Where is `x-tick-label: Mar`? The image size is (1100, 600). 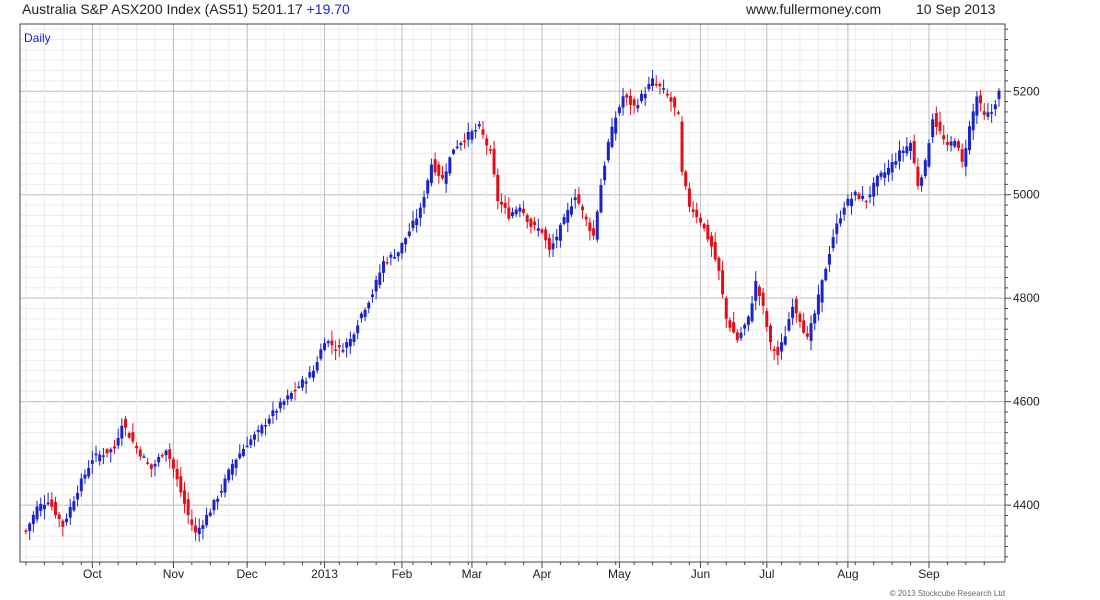 x-tick-label: Mar is located at coordinates (472, 574).